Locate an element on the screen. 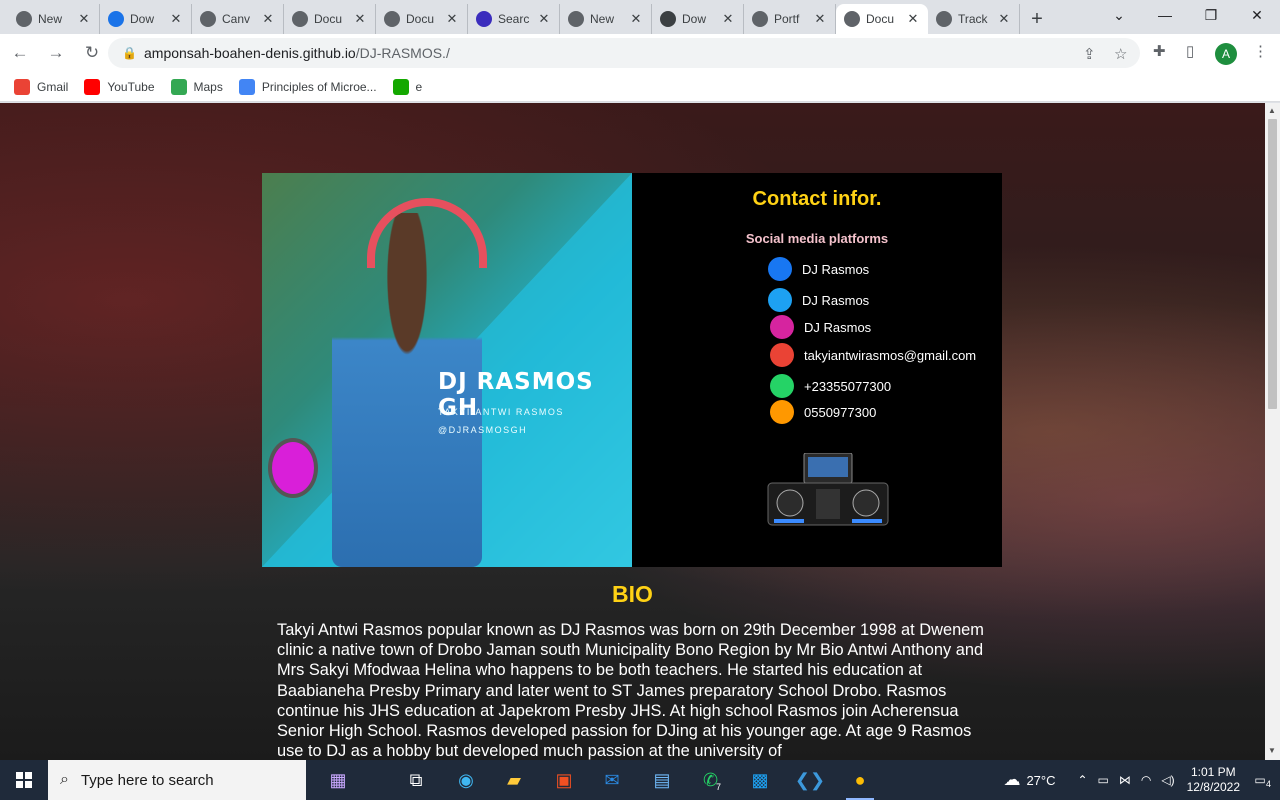 The width and height of the screenshot is (1280, 800). share-icon: ⇪ is located at coordinates (1089, 54).